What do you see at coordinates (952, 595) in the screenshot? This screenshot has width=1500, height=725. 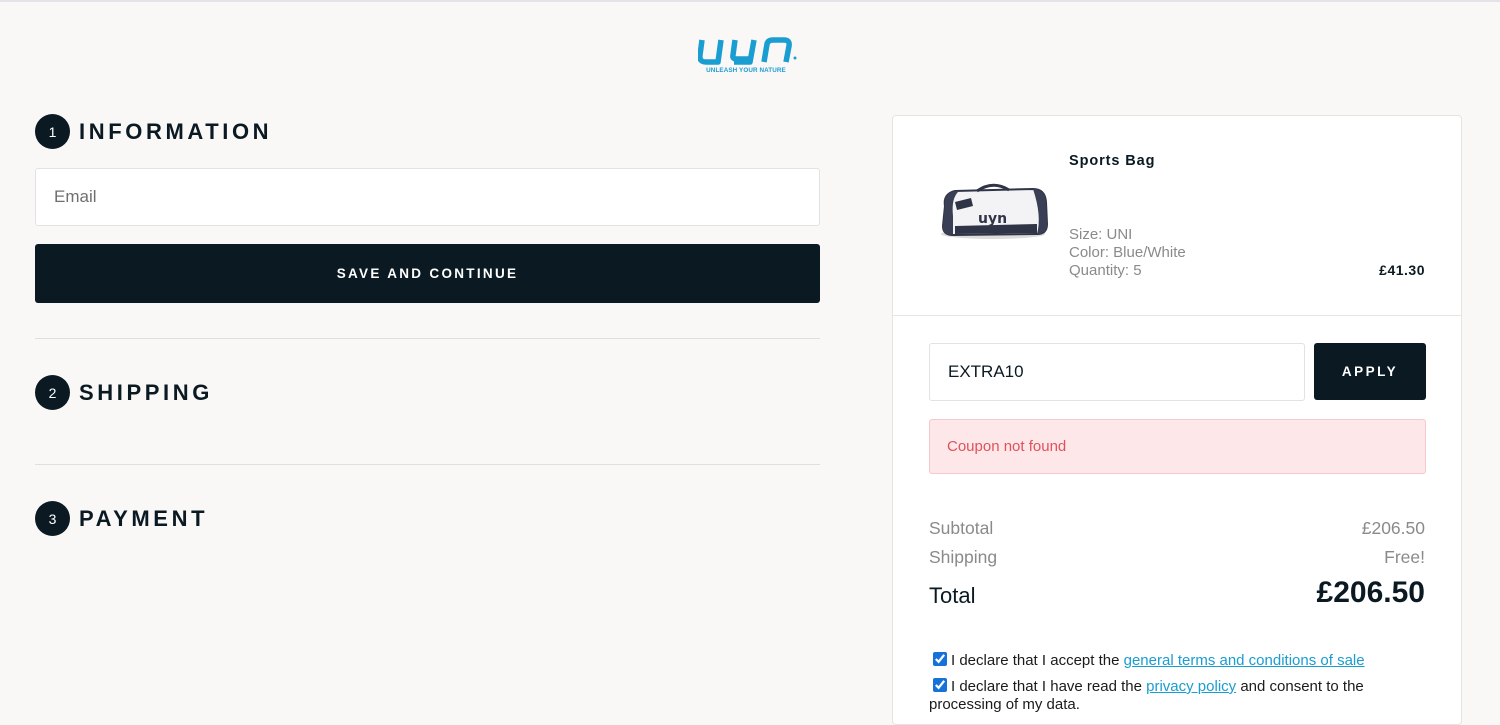 I see `total-label: Total` at bounding box center [952, 595].